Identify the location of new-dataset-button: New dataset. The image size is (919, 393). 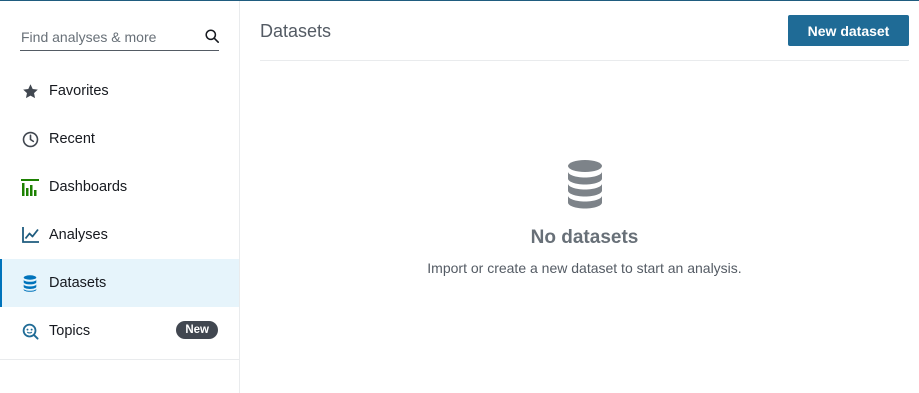
(848, 30).